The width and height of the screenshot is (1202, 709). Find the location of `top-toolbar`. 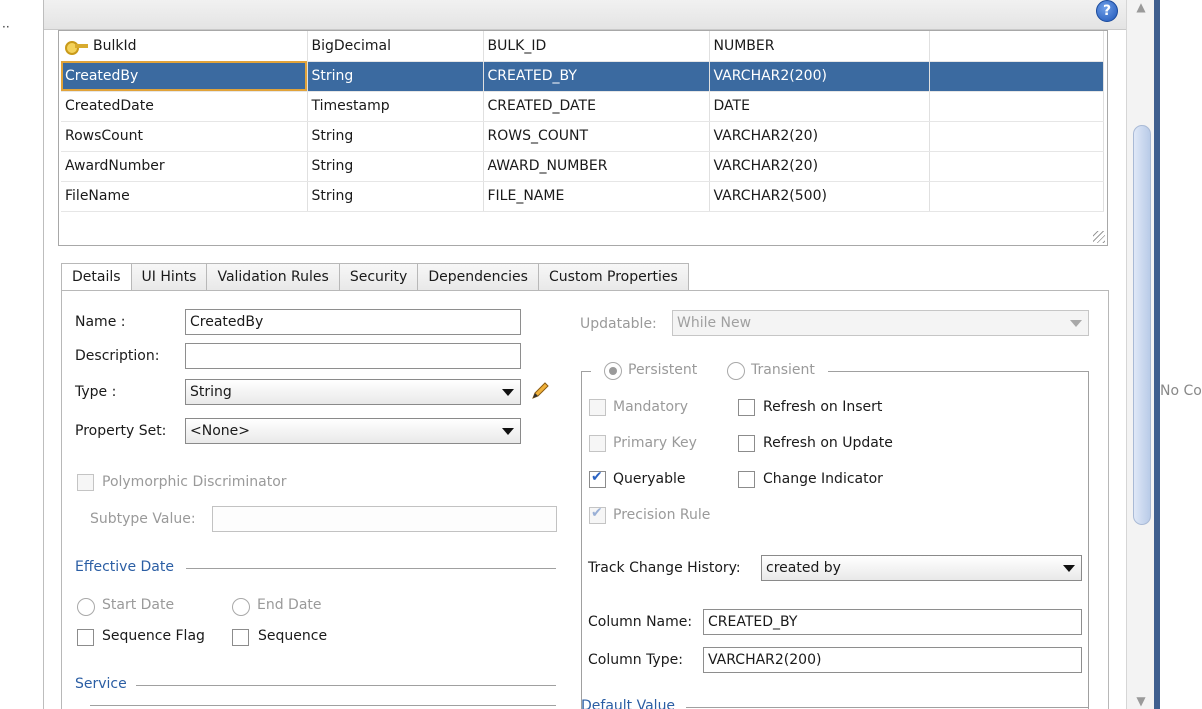

top-toolbar is located at coordinates (601, 15).